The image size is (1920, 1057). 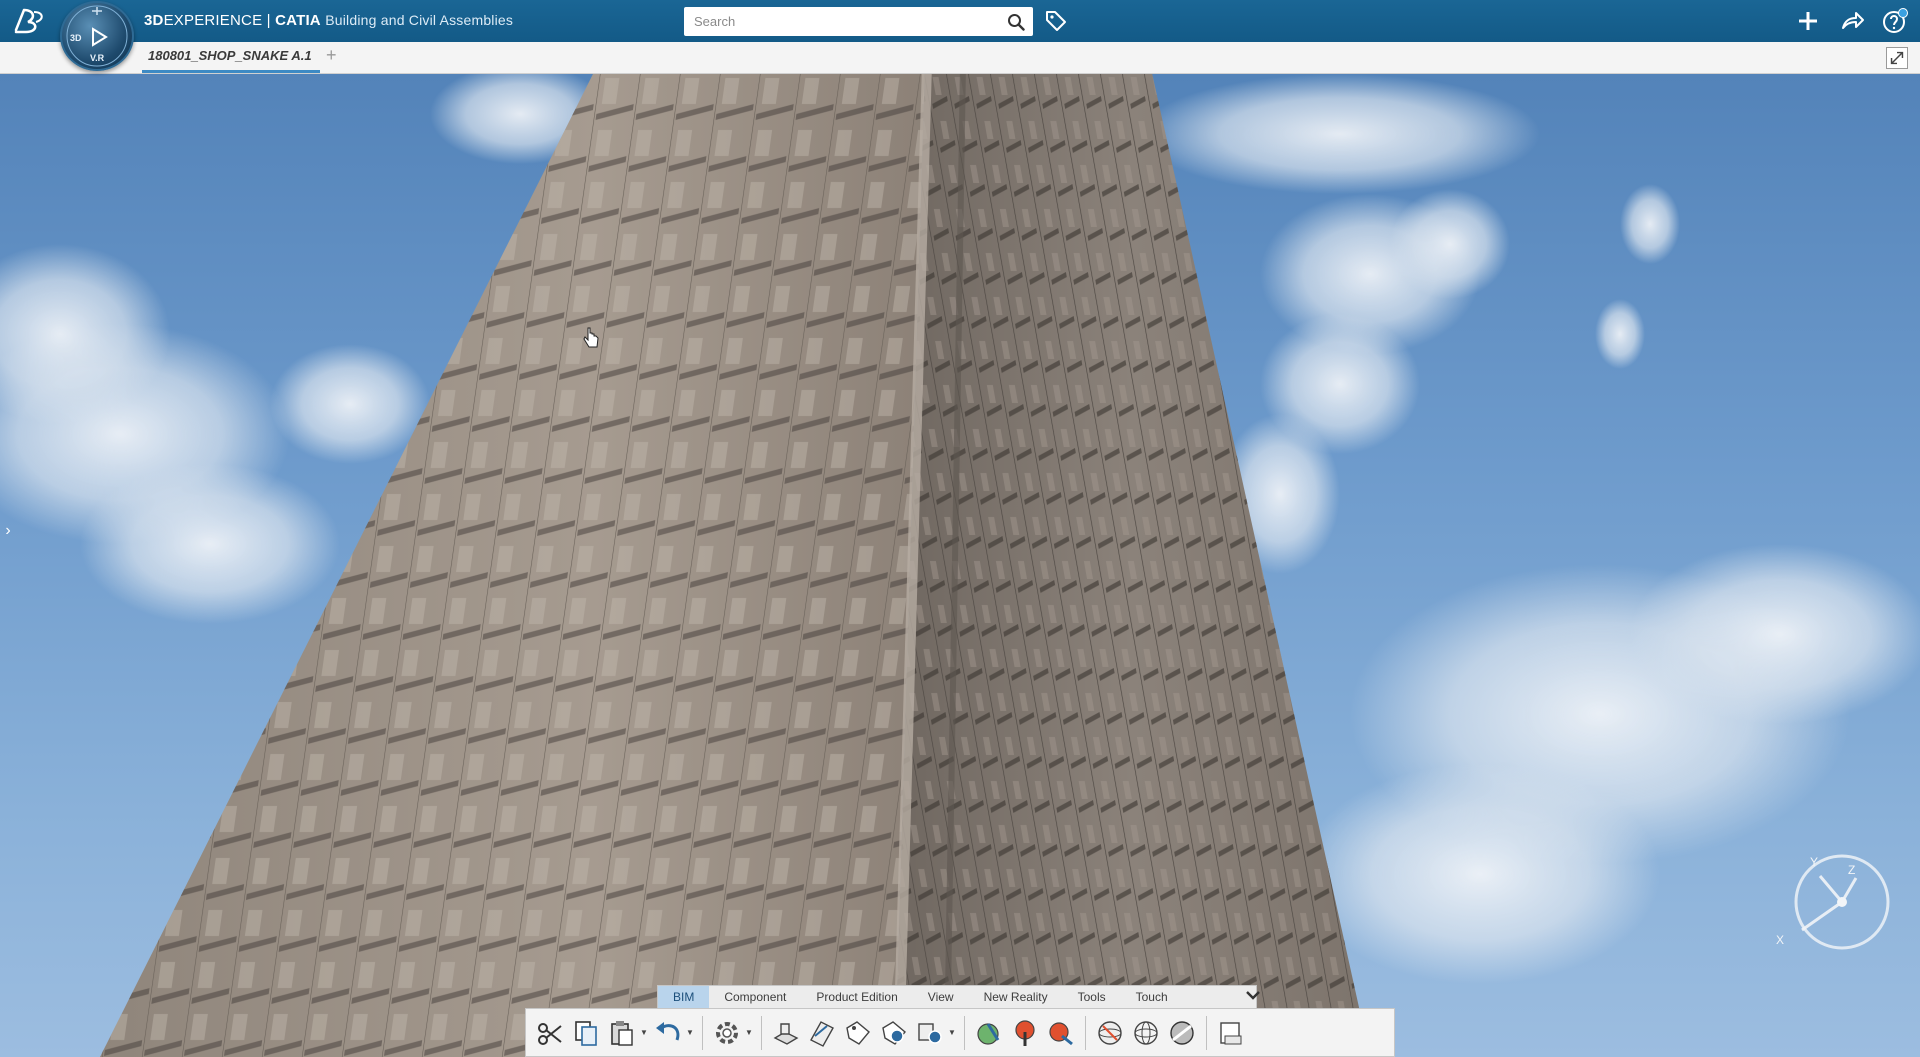 I want to click on update-button, so click(x=727, y=1033).